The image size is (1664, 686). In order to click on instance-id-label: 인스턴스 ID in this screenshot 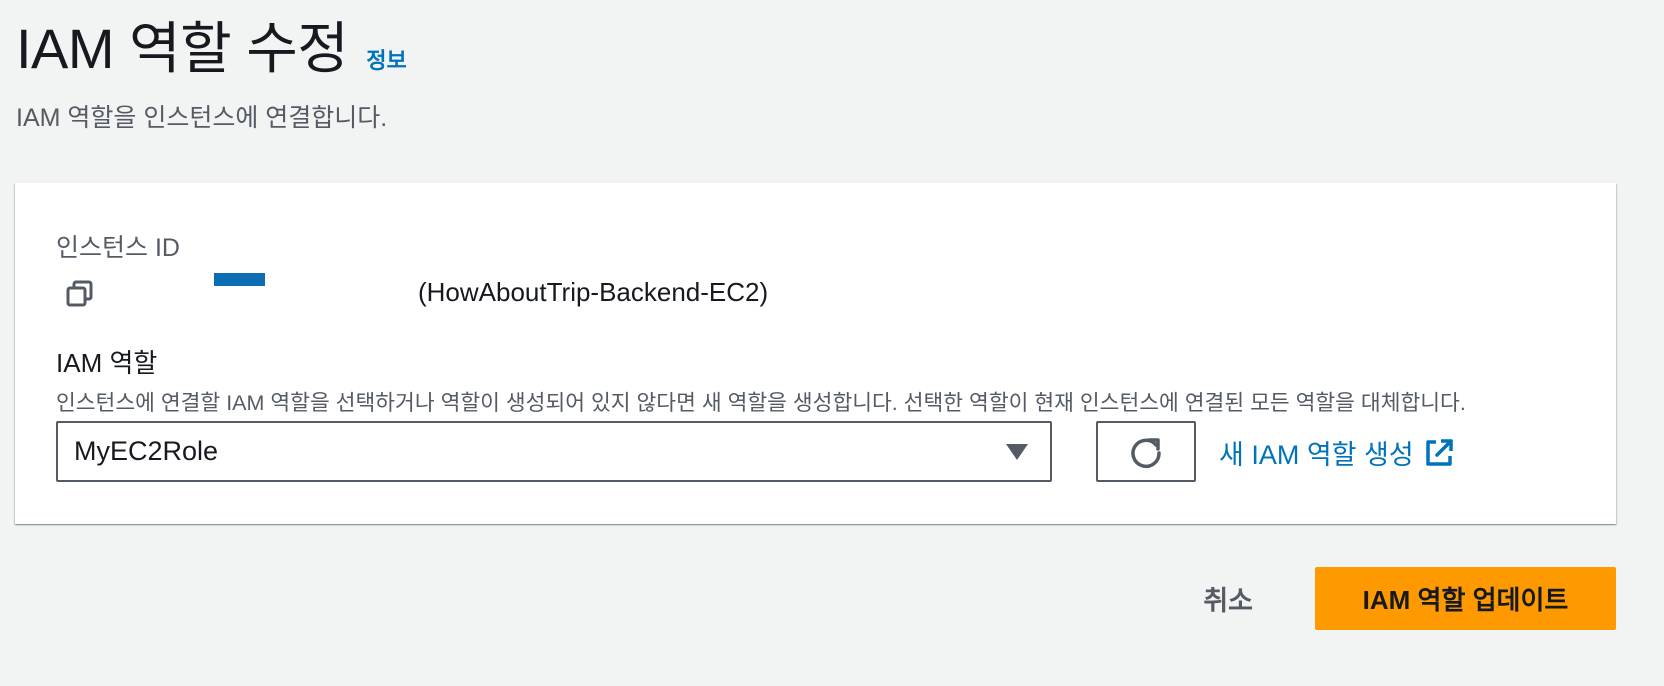, I will do `click(118, 248)`.